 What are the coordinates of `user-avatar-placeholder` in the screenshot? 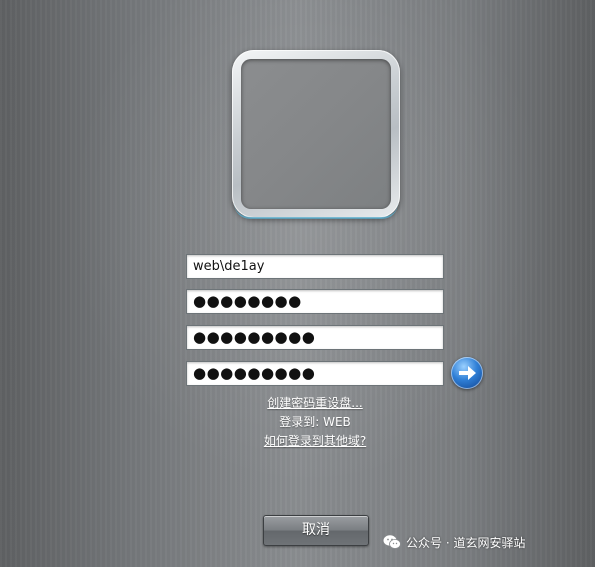 It's located at (316, 134).